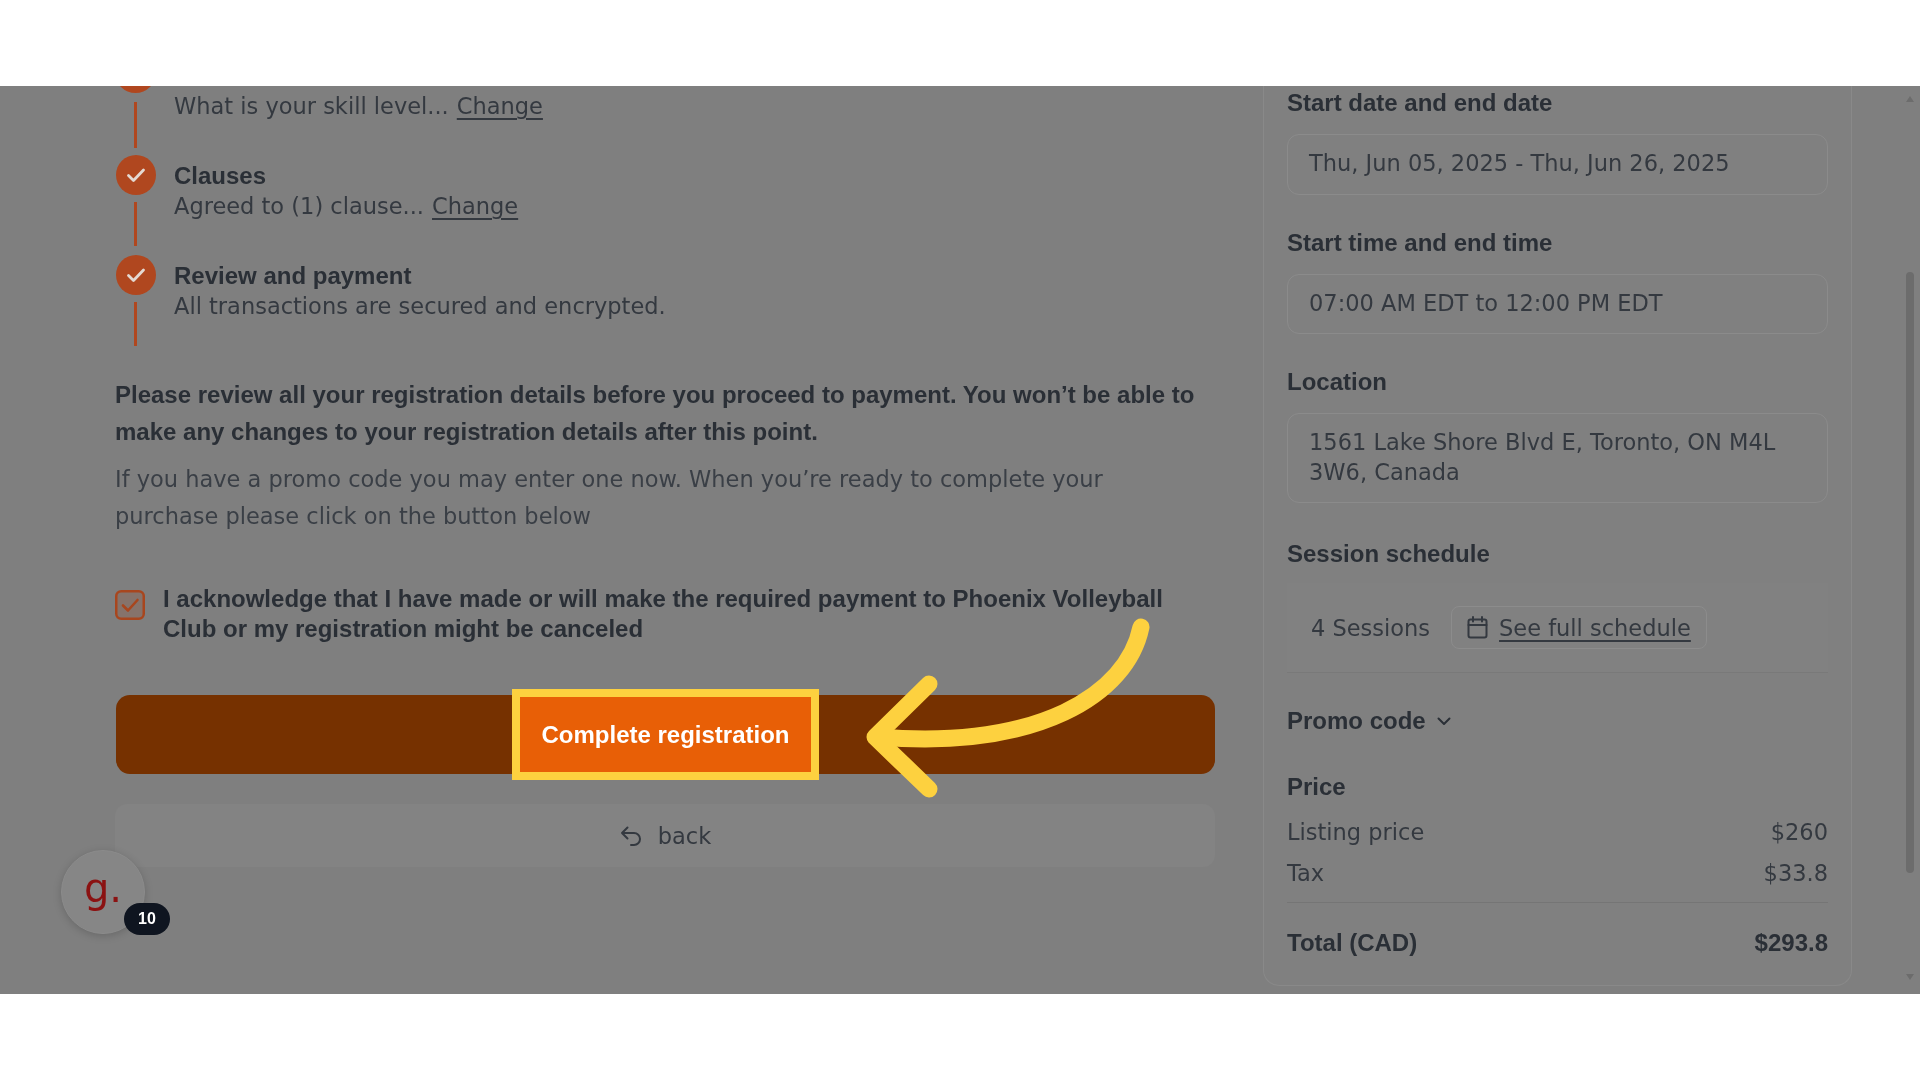 The height and width of the screenshot is (1080, 1920). What do you see at coordinates (1420, 103) in the screenshot?
I see `field-label: Start date and end date` at bounding box center [1420, 103].